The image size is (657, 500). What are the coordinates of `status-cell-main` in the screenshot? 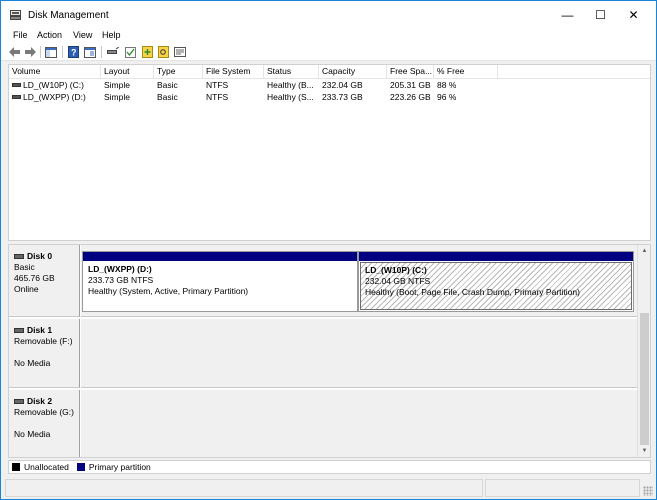 It's located at (244, 488).